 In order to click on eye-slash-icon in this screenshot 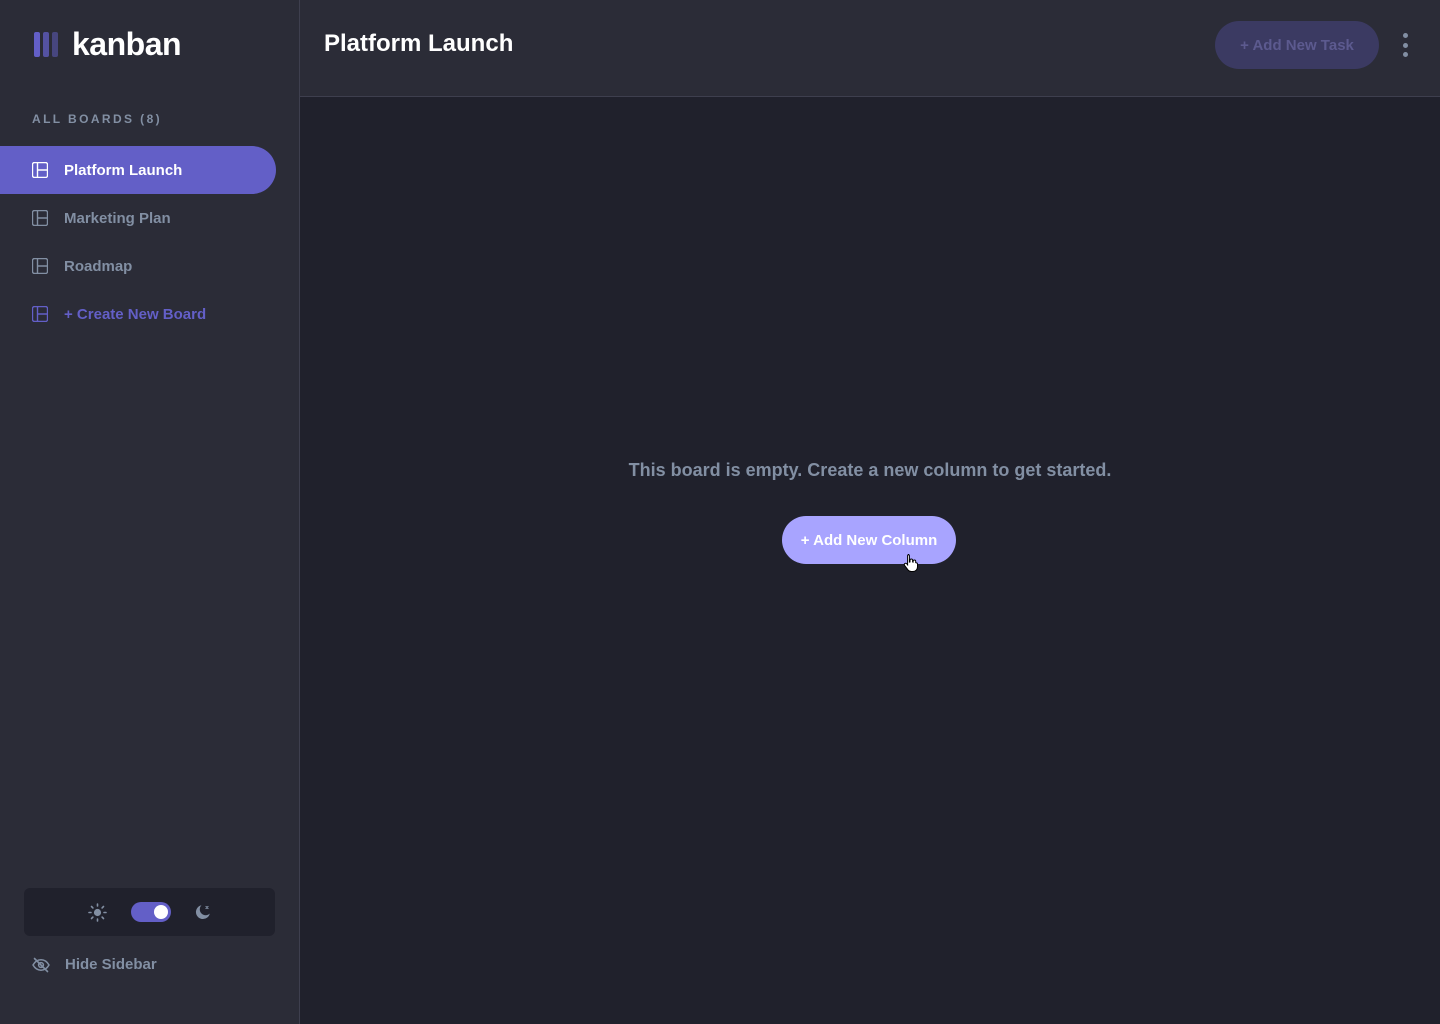, I will do `click(41, 964)`.